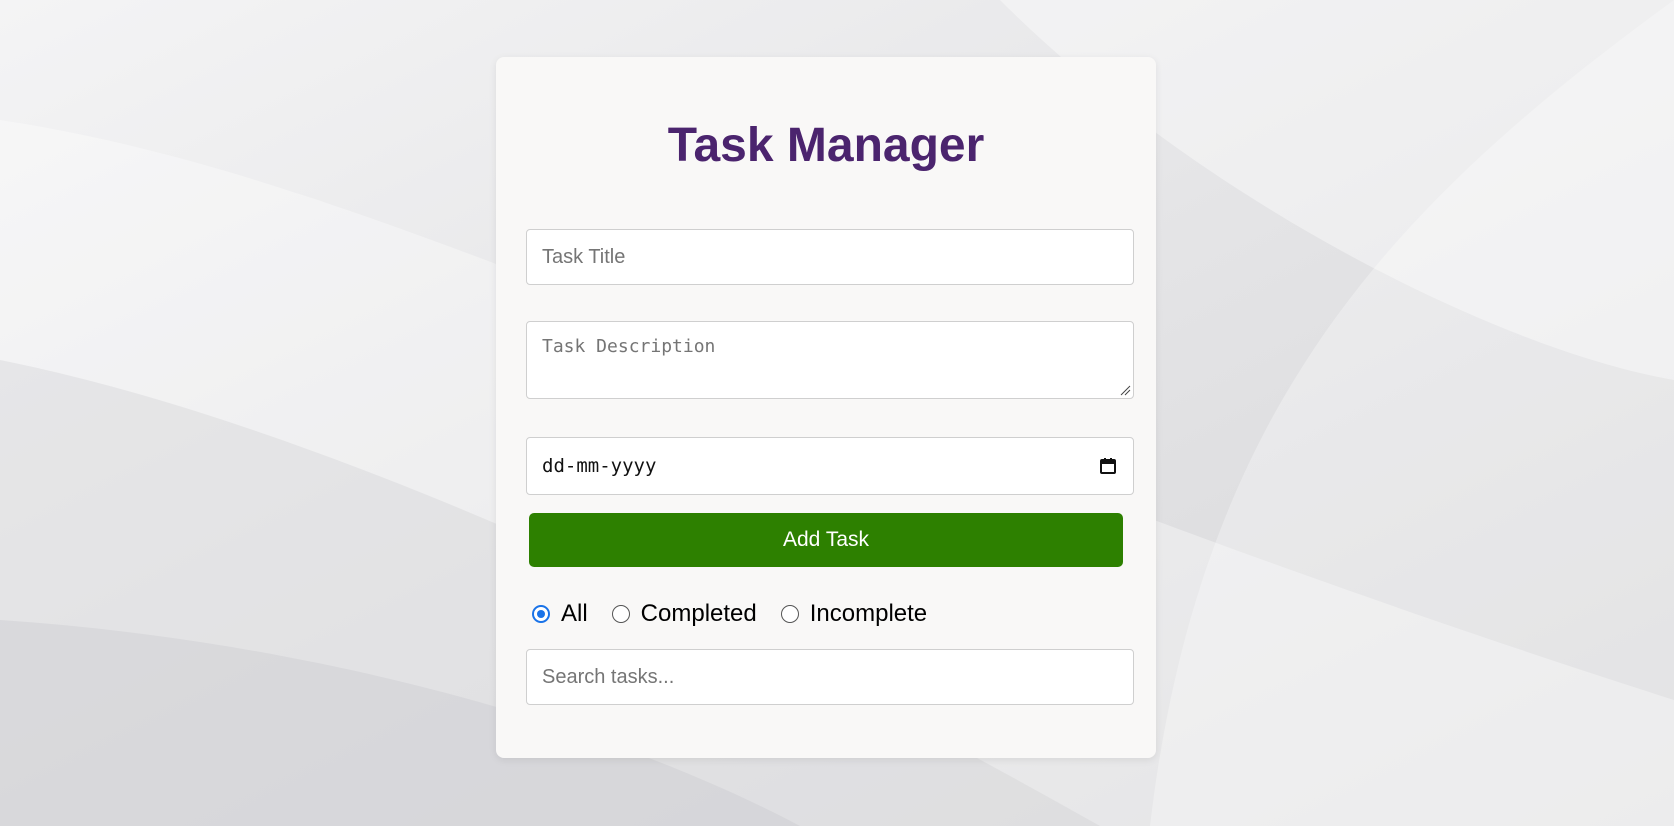 The width and height of the screenshot is (1674, 826). I want to click on add-task-button: Add Task, so click(826, 540).